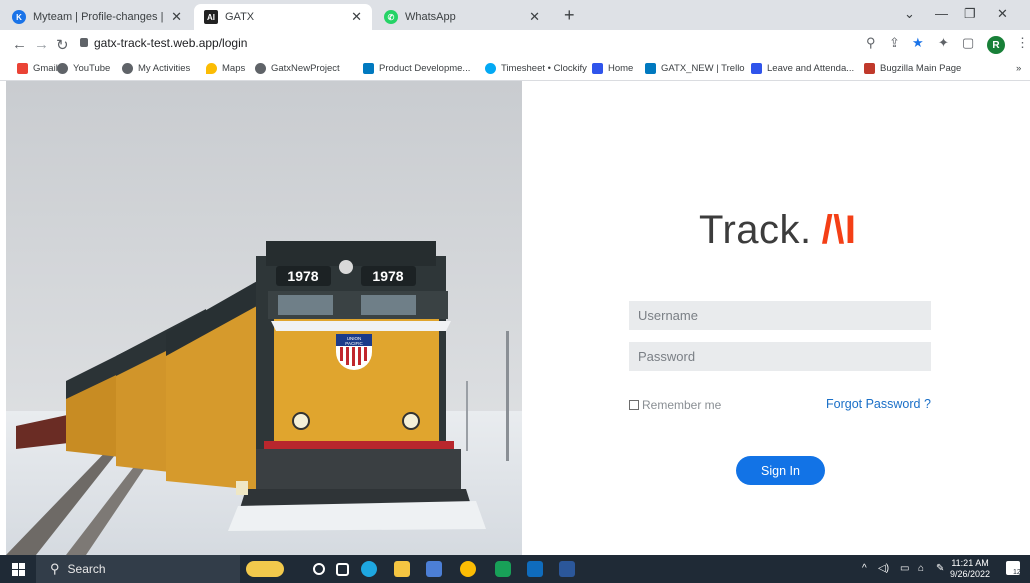 The image size is (1030, 583). What do you see at coordinates (354, 343) in the screenshot?
I see `badge-bottom-text: PACIFIC` at bounding box center [354, 343].